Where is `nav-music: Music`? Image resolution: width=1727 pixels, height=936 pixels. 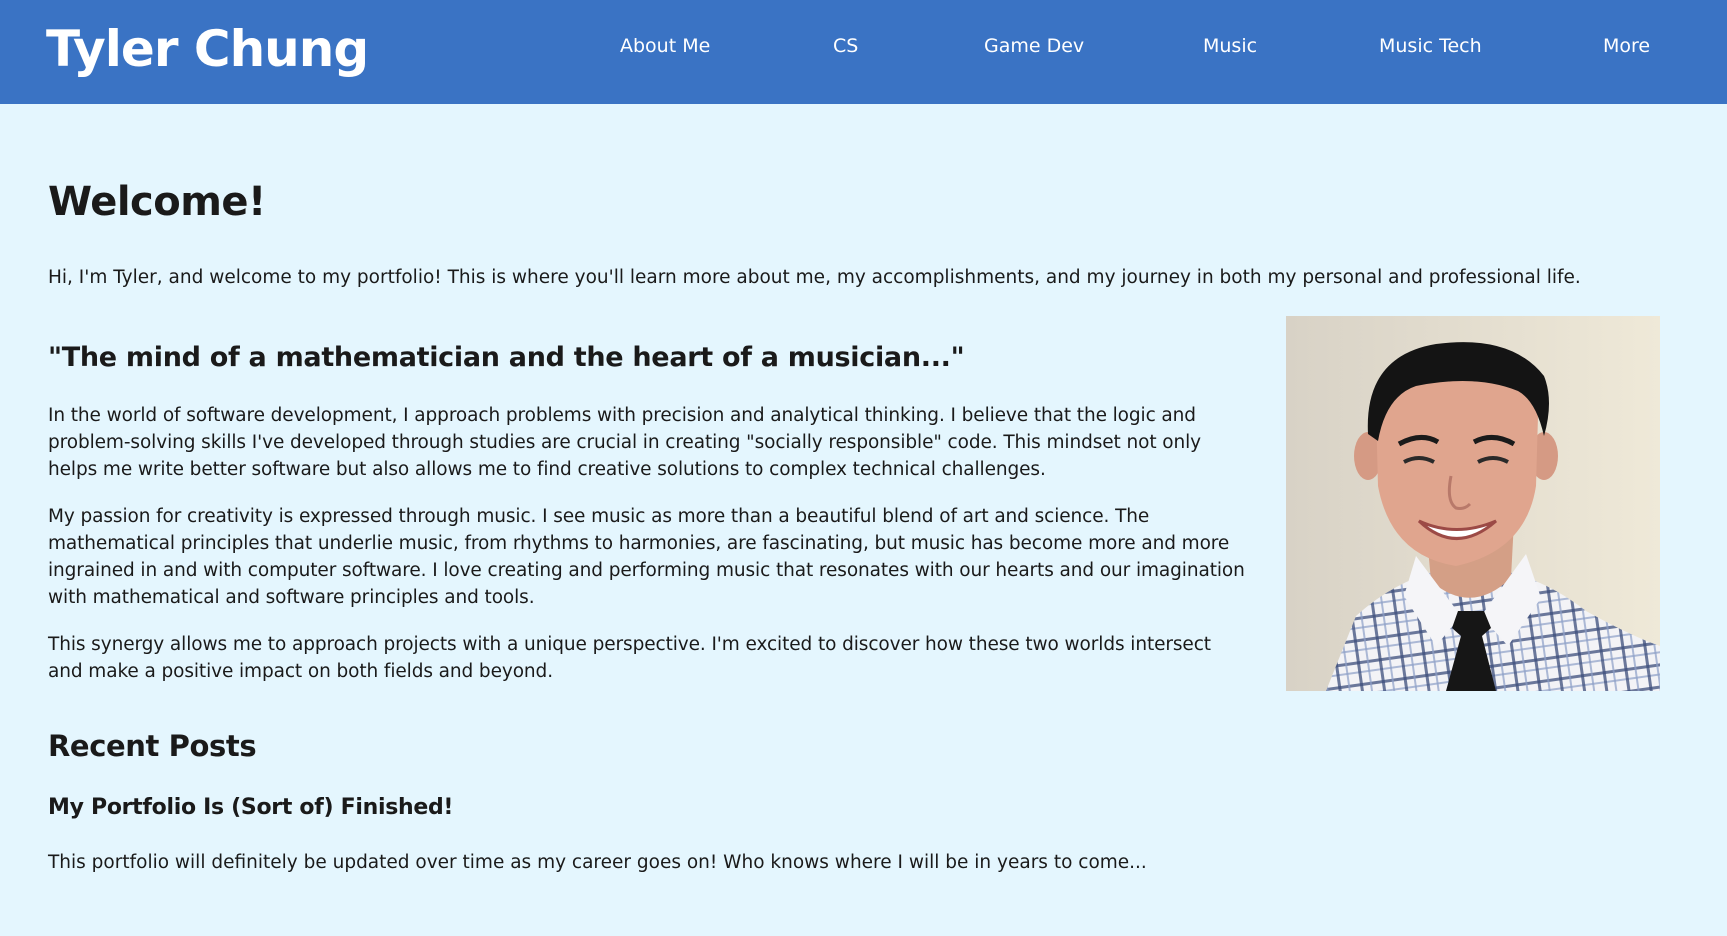
nav-music: Music is located at coordinates (1230, 46).